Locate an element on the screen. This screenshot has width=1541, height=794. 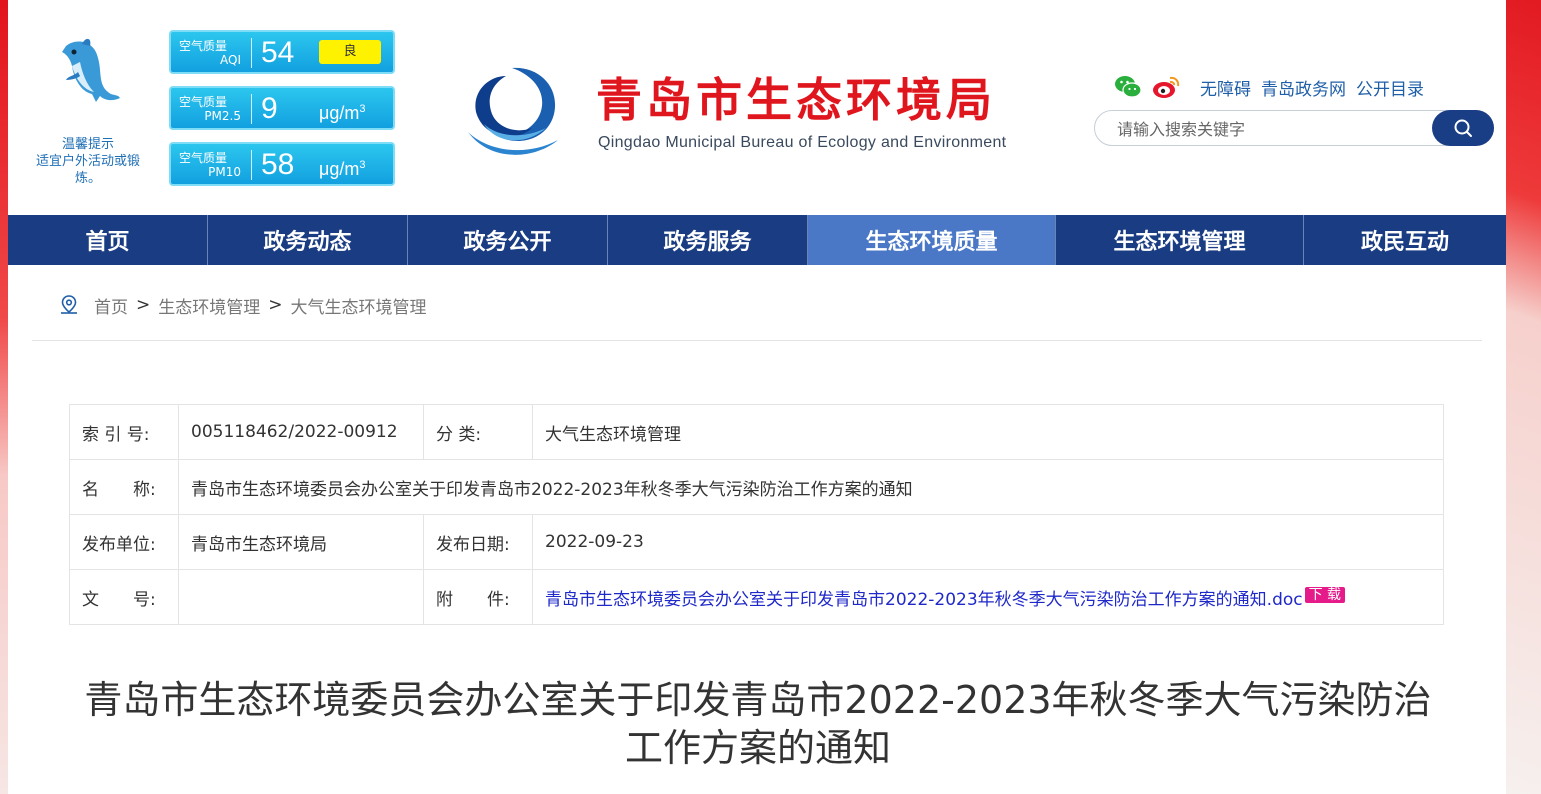
publish-date-value: 2022-09-23 is located at coordinates (988, 542).